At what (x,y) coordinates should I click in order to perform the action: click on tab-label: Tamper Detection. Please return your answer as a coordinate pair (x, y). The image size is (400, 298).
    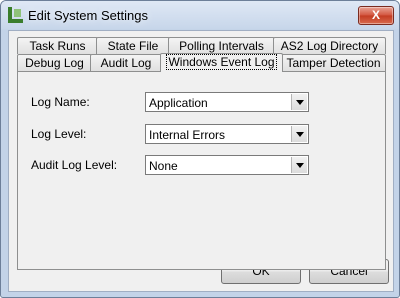
    Looking at the image, I should click on (333, 63).